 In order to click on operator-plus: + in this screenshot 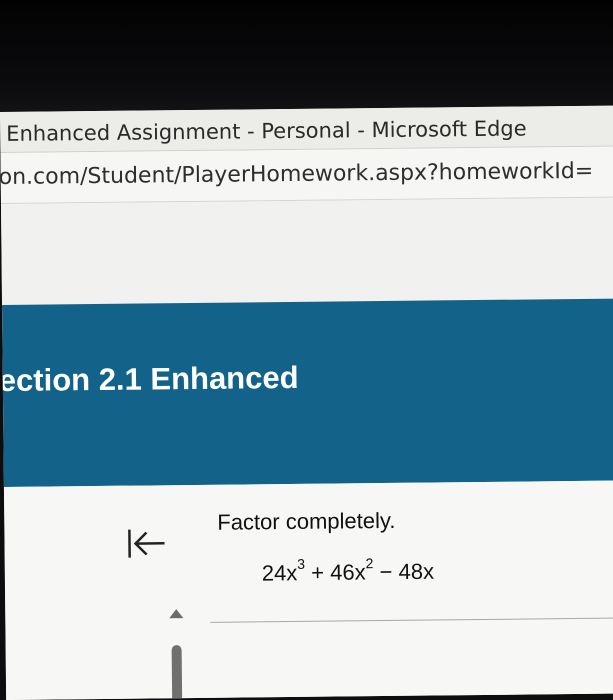, I will do `click(317, 572)`.